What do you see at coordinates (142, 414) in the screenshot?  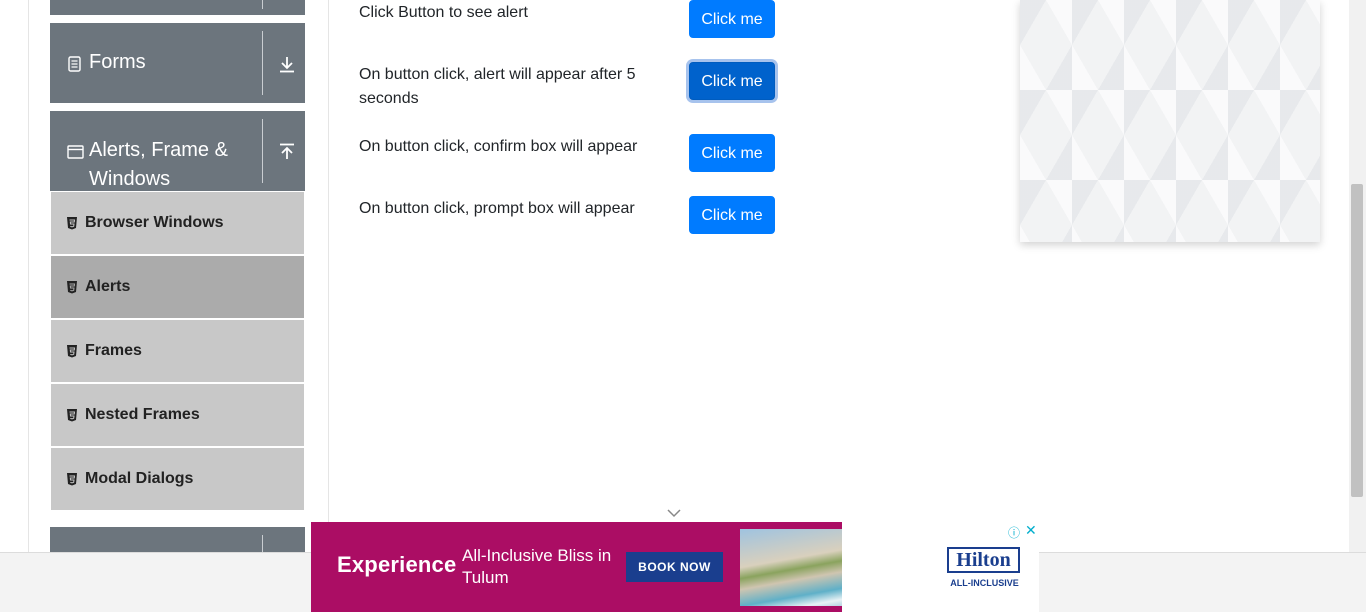 I see `sidebar-item-label: Nested Frames` at bounding box center [142, 414].